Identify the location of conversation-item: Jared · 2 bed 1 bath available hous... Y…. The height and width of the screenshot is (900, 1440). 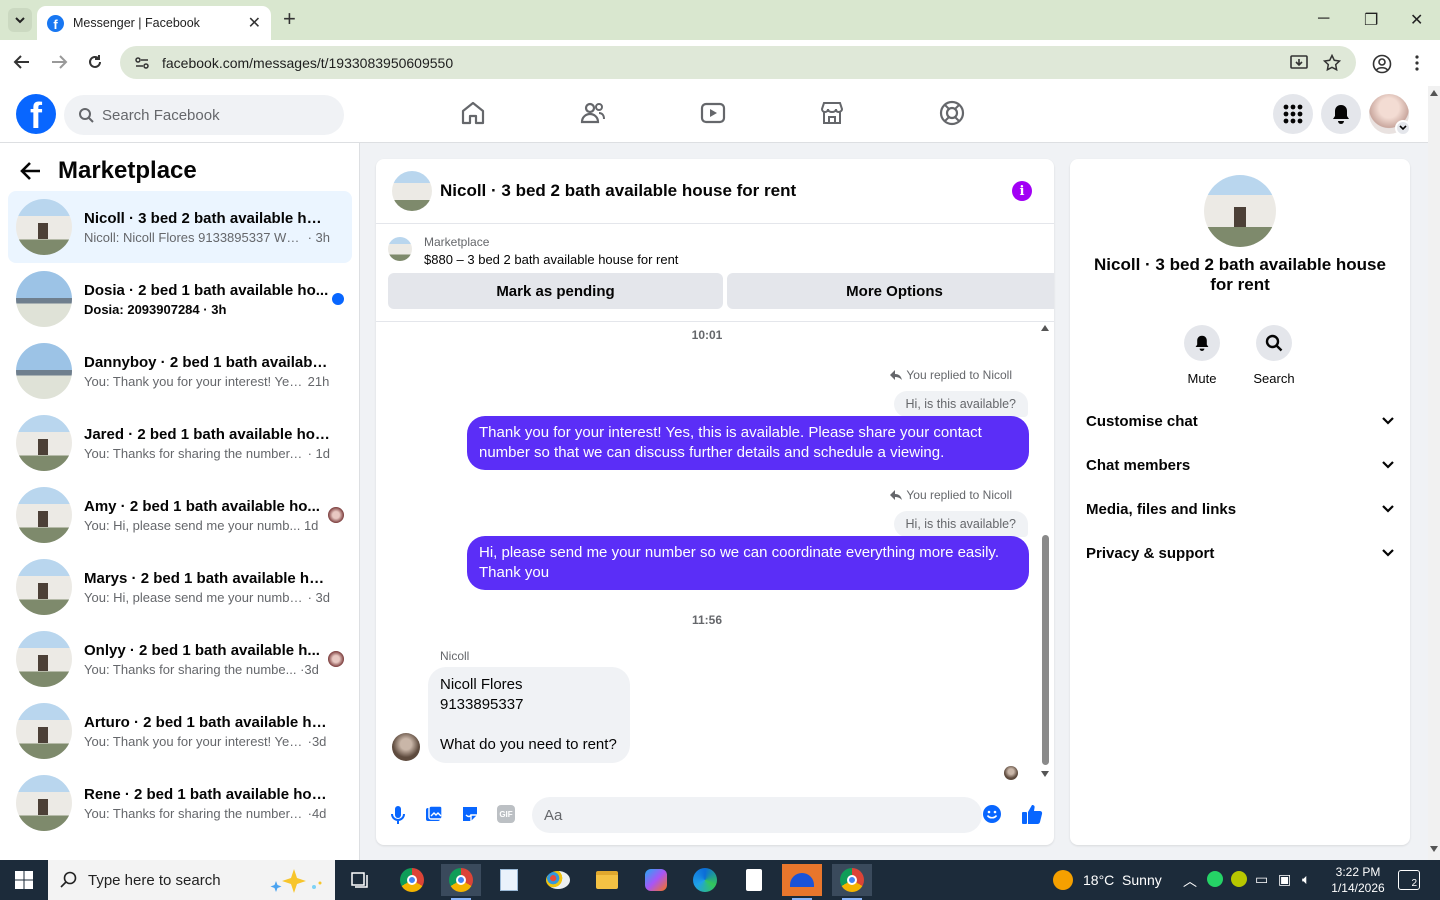
(180, 443).